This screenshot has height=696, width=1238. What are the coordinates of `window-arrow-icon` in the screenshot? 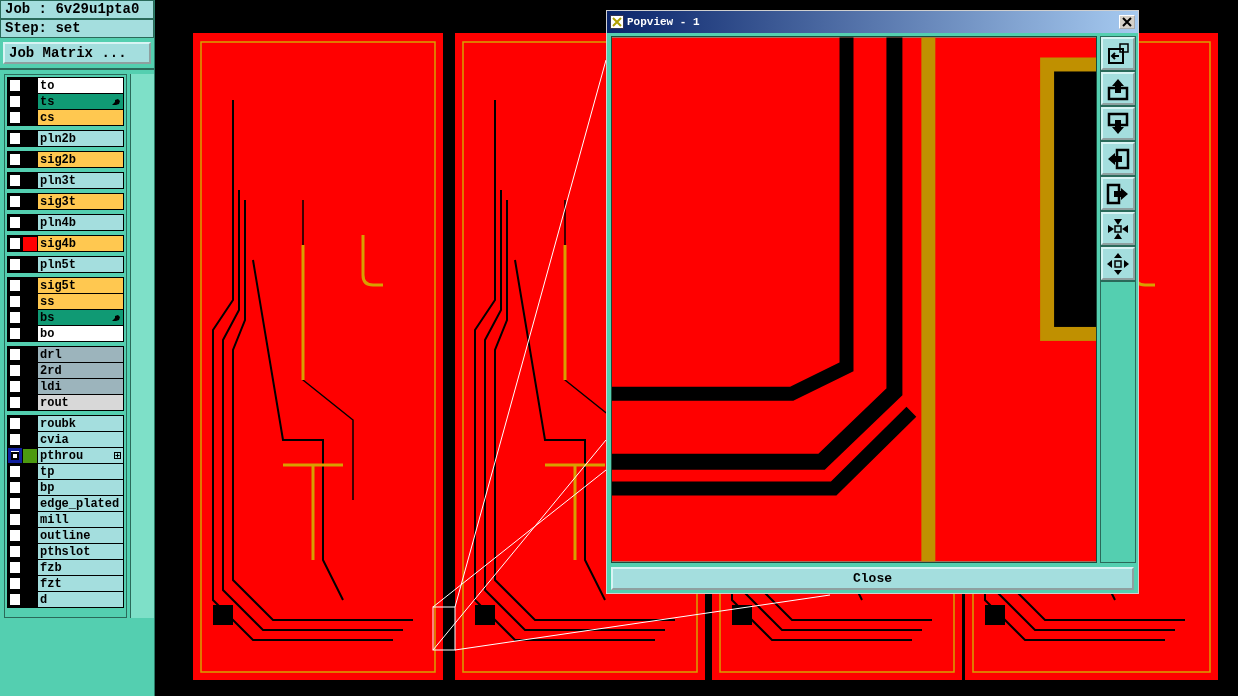 It's located at (1118, 53).